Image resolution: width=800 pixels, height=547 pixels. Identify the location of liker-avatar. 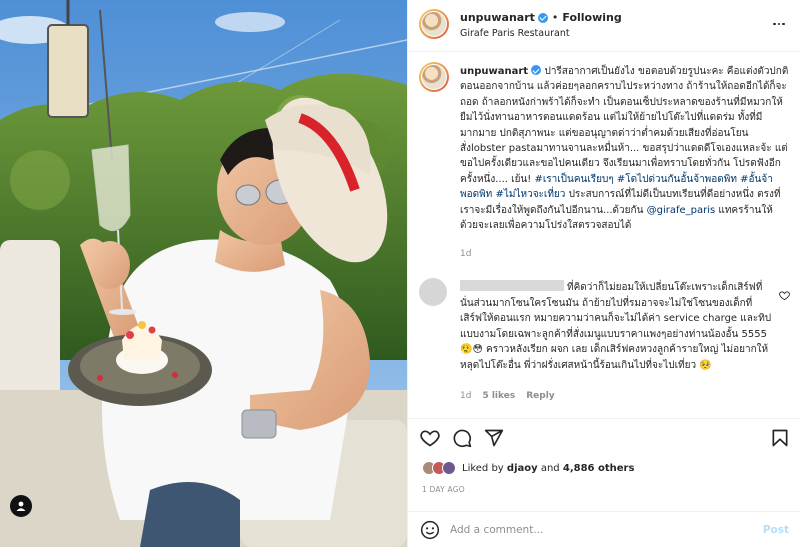
(449, 468).